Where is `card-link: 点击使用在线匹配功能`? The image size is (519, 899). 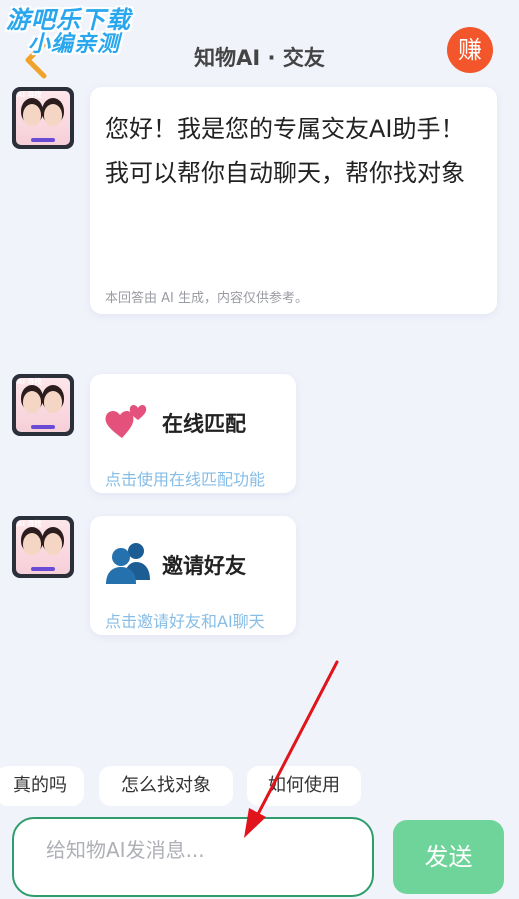 card-link: 点击使用在线匹配功能 is located at coordinates (185, 478).